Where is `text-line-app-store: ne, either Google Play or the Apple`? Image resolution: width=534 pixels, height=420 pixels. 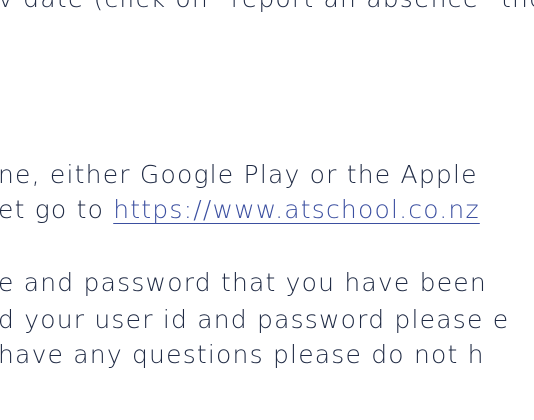 text-line-app-store: ne, either Google Play or the Apple is located at coordinates (239, 174).